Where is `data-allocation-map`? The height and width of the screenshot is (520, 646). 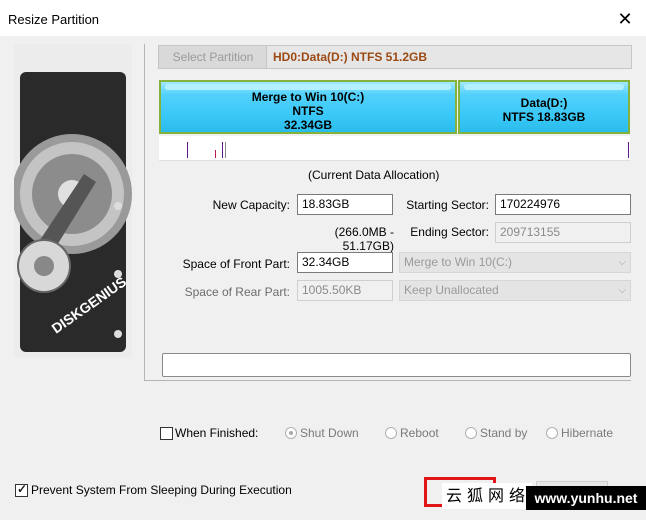
data-allocation-map is located at coordinates (394, 148).